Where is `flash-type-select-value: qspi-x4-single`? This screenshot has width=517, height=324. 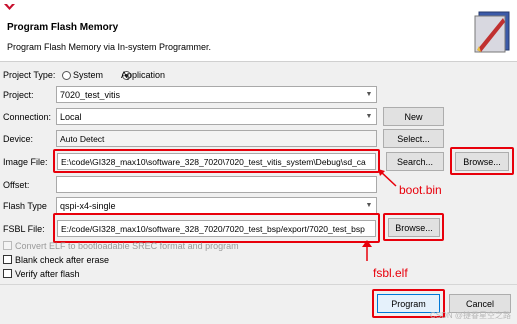
flash-type-select-value: qspi-x4-single is located at coordinates (88, 205).